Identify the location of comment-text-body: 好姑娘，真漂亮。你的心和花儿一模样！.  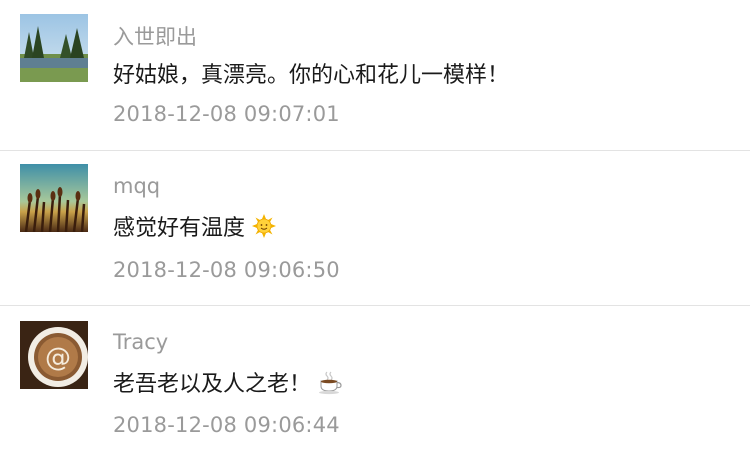
(311, 75).